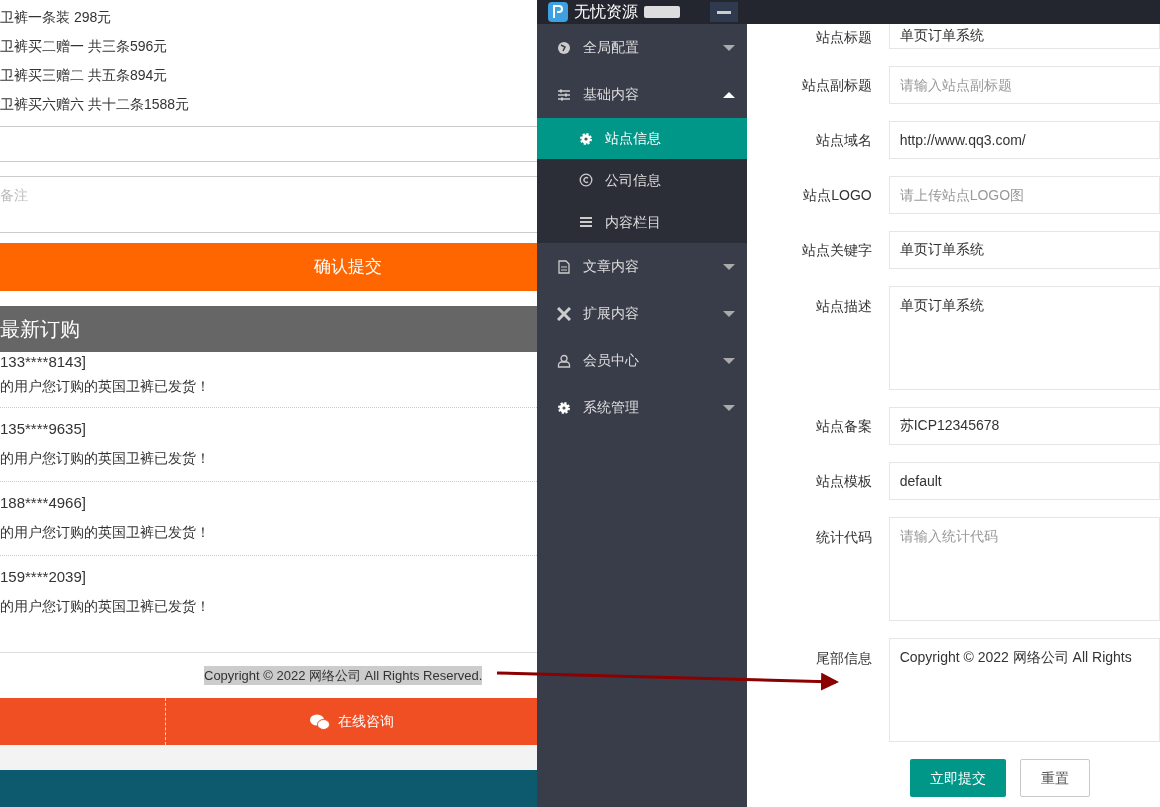  I want to click on price-option: 卫裤买三赠二 共五条894元, so click(268, 75).